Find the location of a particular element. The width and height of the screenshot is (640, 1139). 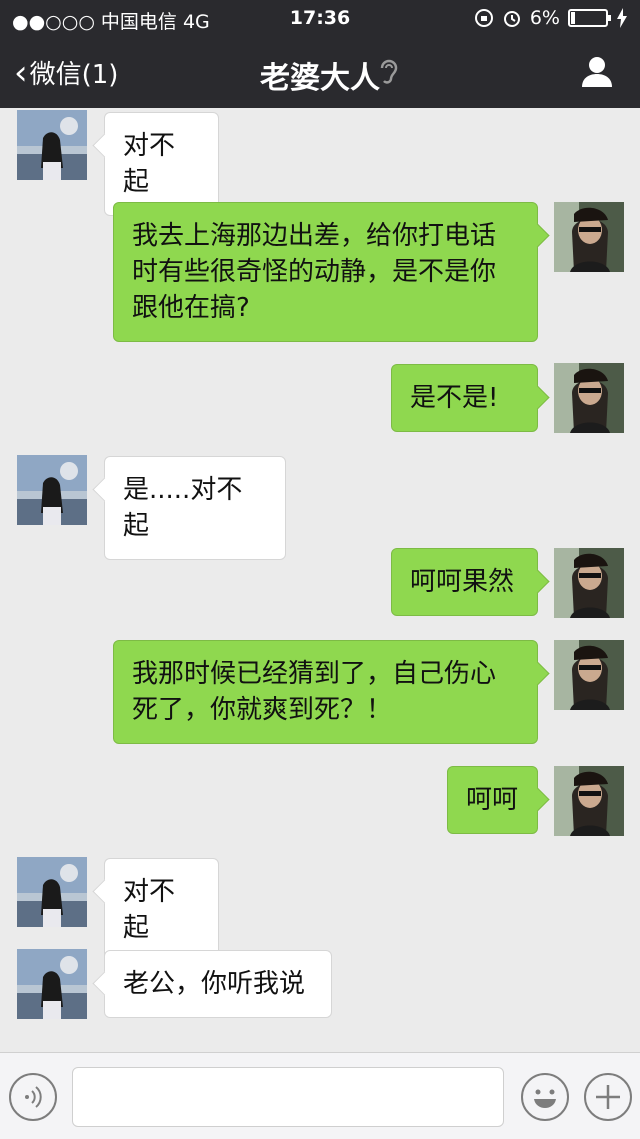

top-bar: ●●○○○ 中国电信 4G 17:36 6% ‹ 微信(1) 老婆大人 is located at coordinates (320, 54).